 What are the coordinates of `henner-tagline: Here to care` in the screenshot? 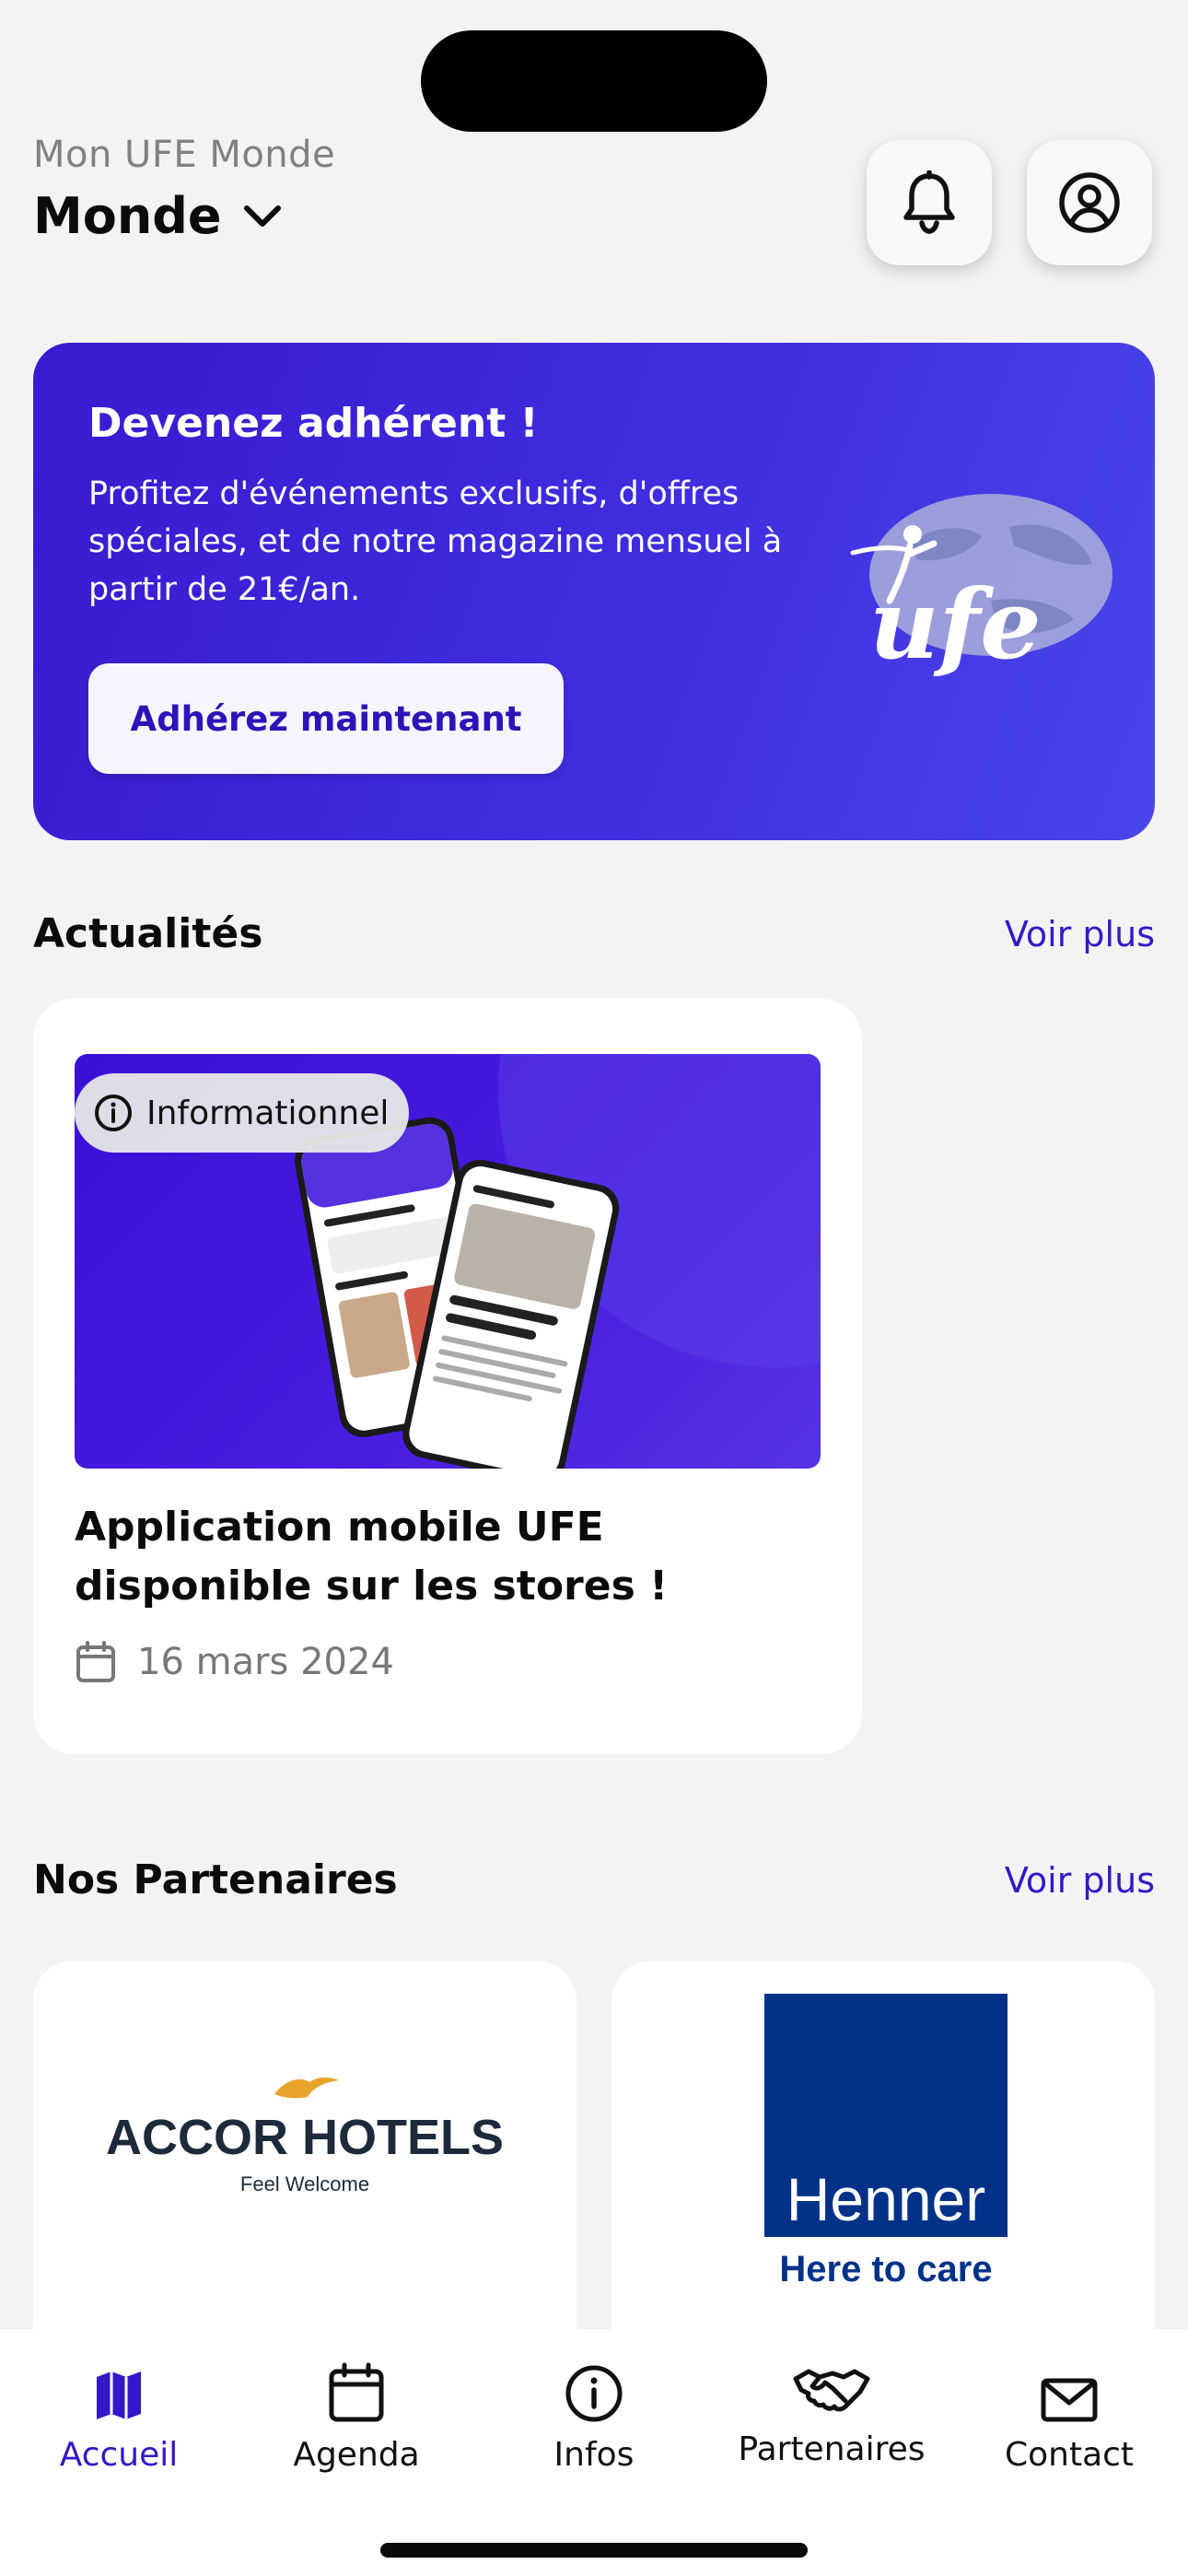 It's located at (886, 2269).